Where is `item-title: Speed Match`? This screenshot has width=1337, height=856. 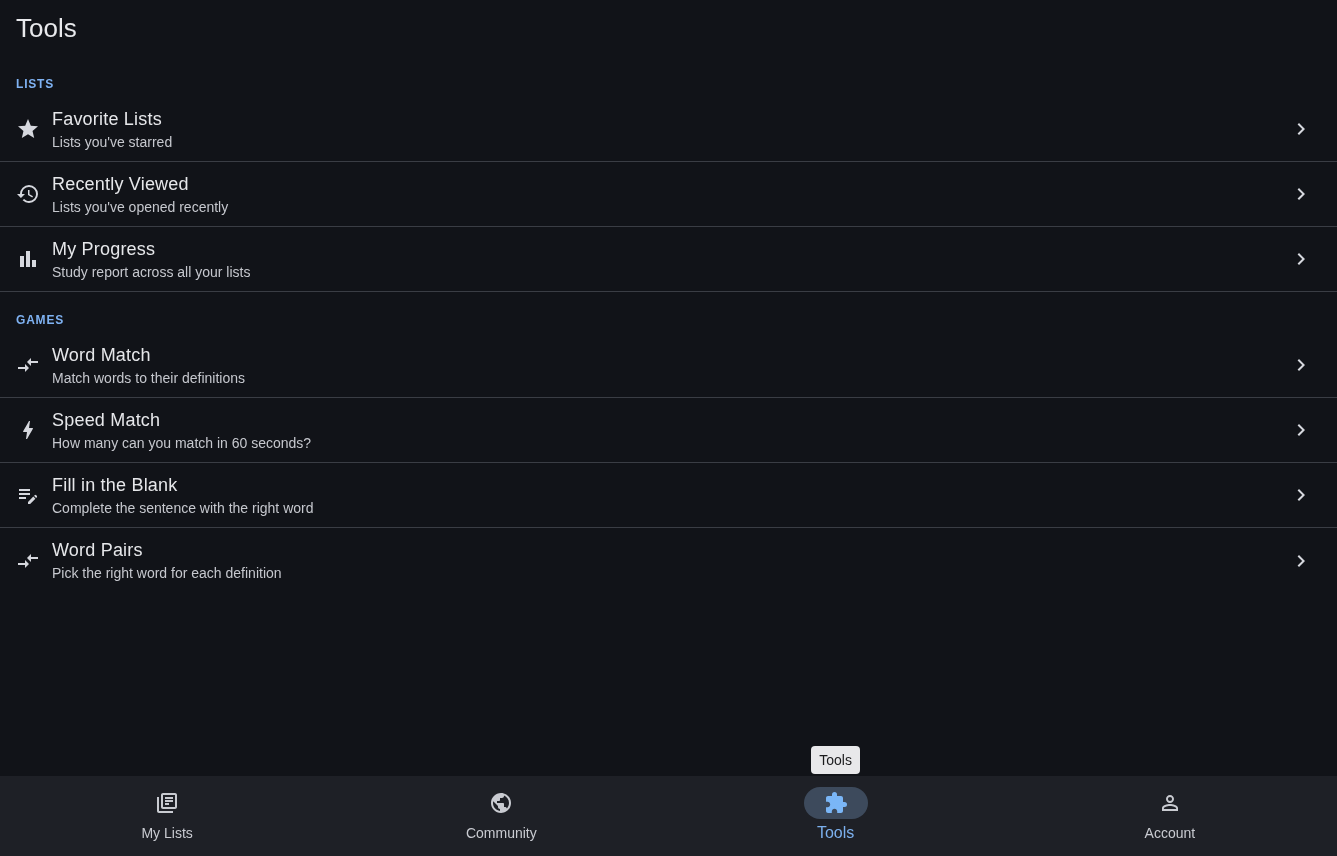 item-title: Speed Match is located at coordinates (107, 420).